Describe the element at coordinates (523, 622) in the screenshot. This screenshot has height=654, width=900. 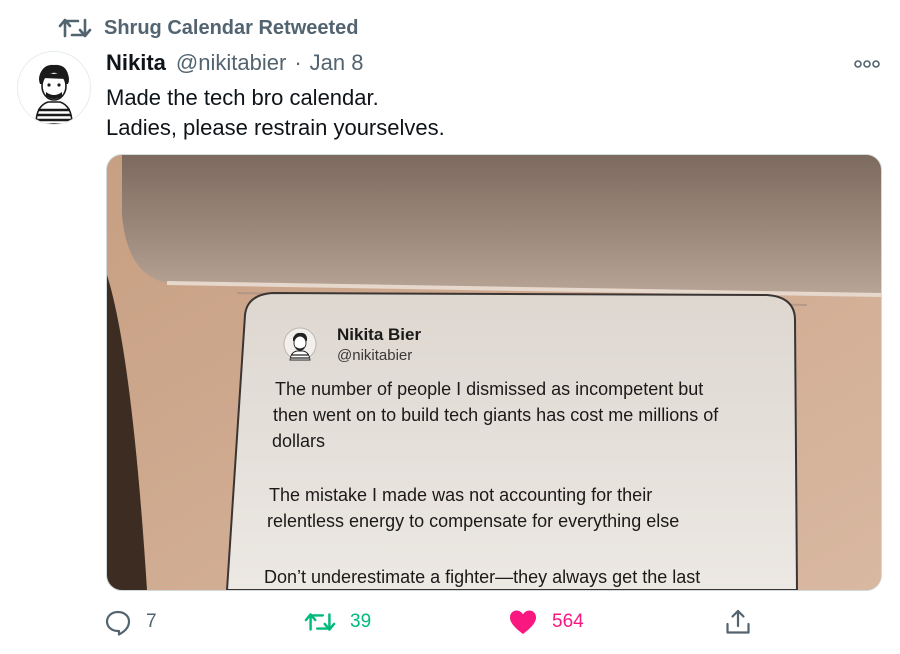
I see `like-icon` at that location.